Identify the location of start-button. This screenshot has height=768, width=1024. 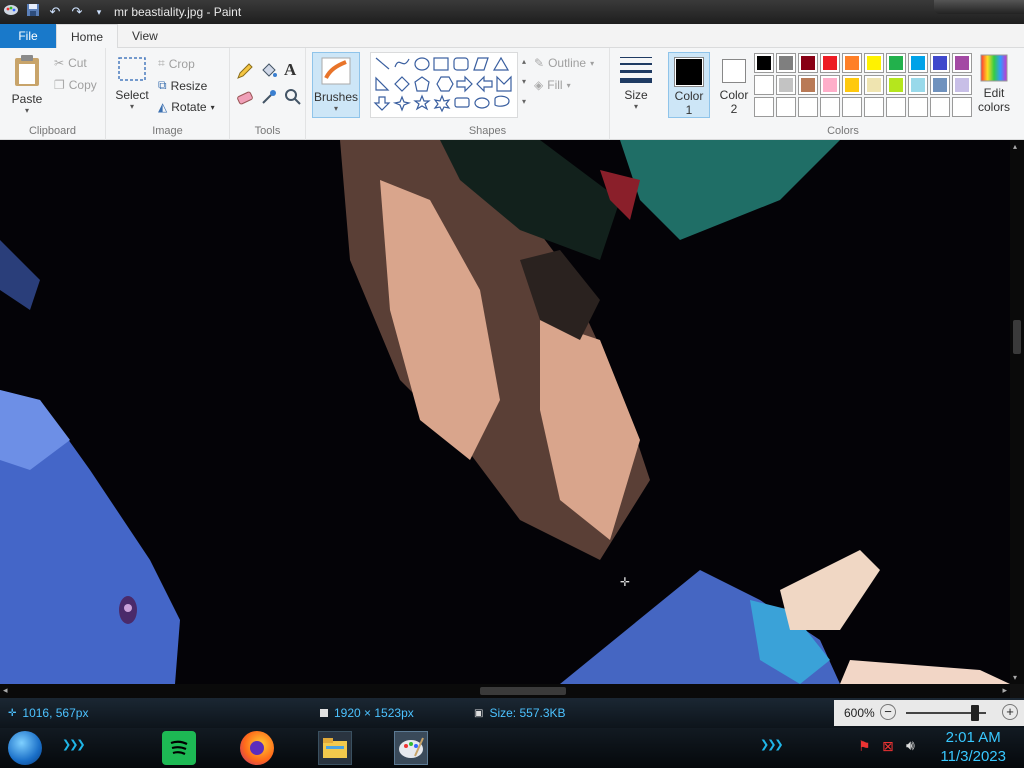
(25, 748).